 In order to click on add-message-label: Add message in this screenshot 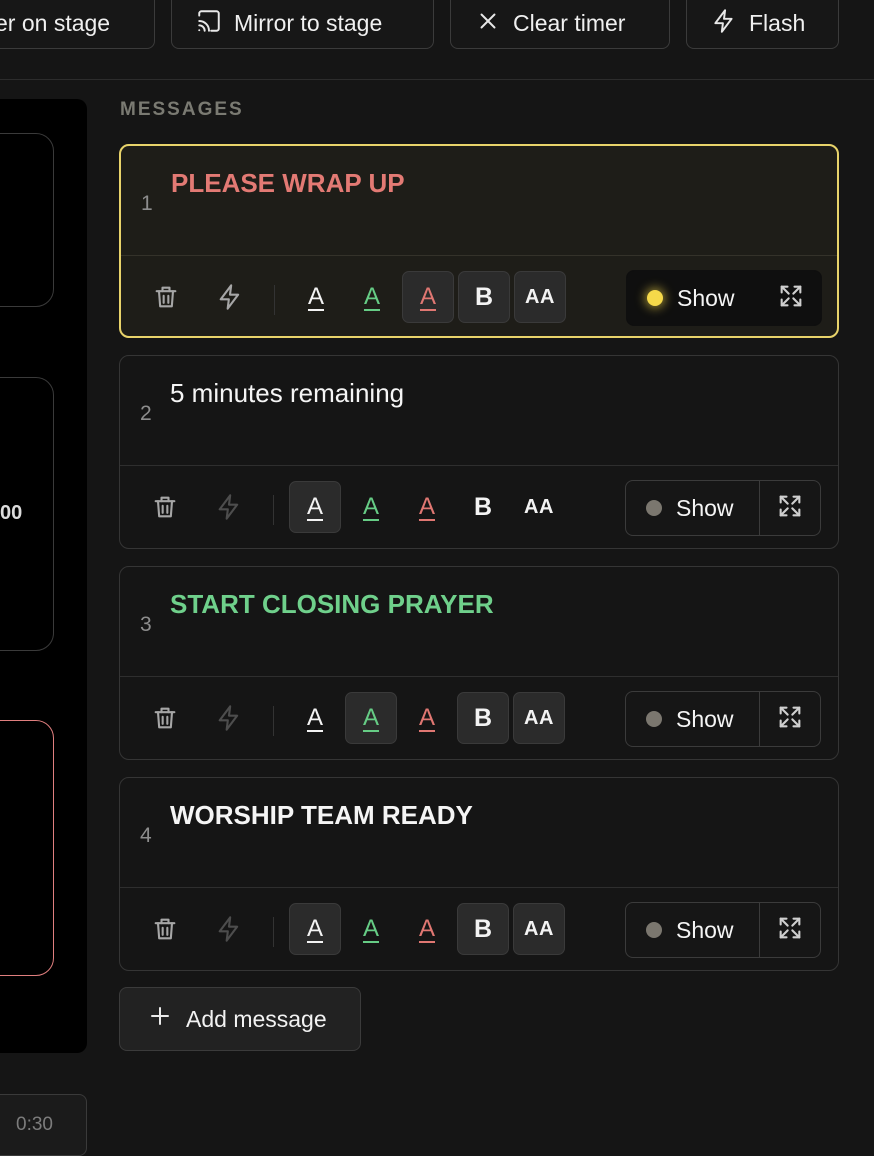, I will do `click(256, 1018)`.